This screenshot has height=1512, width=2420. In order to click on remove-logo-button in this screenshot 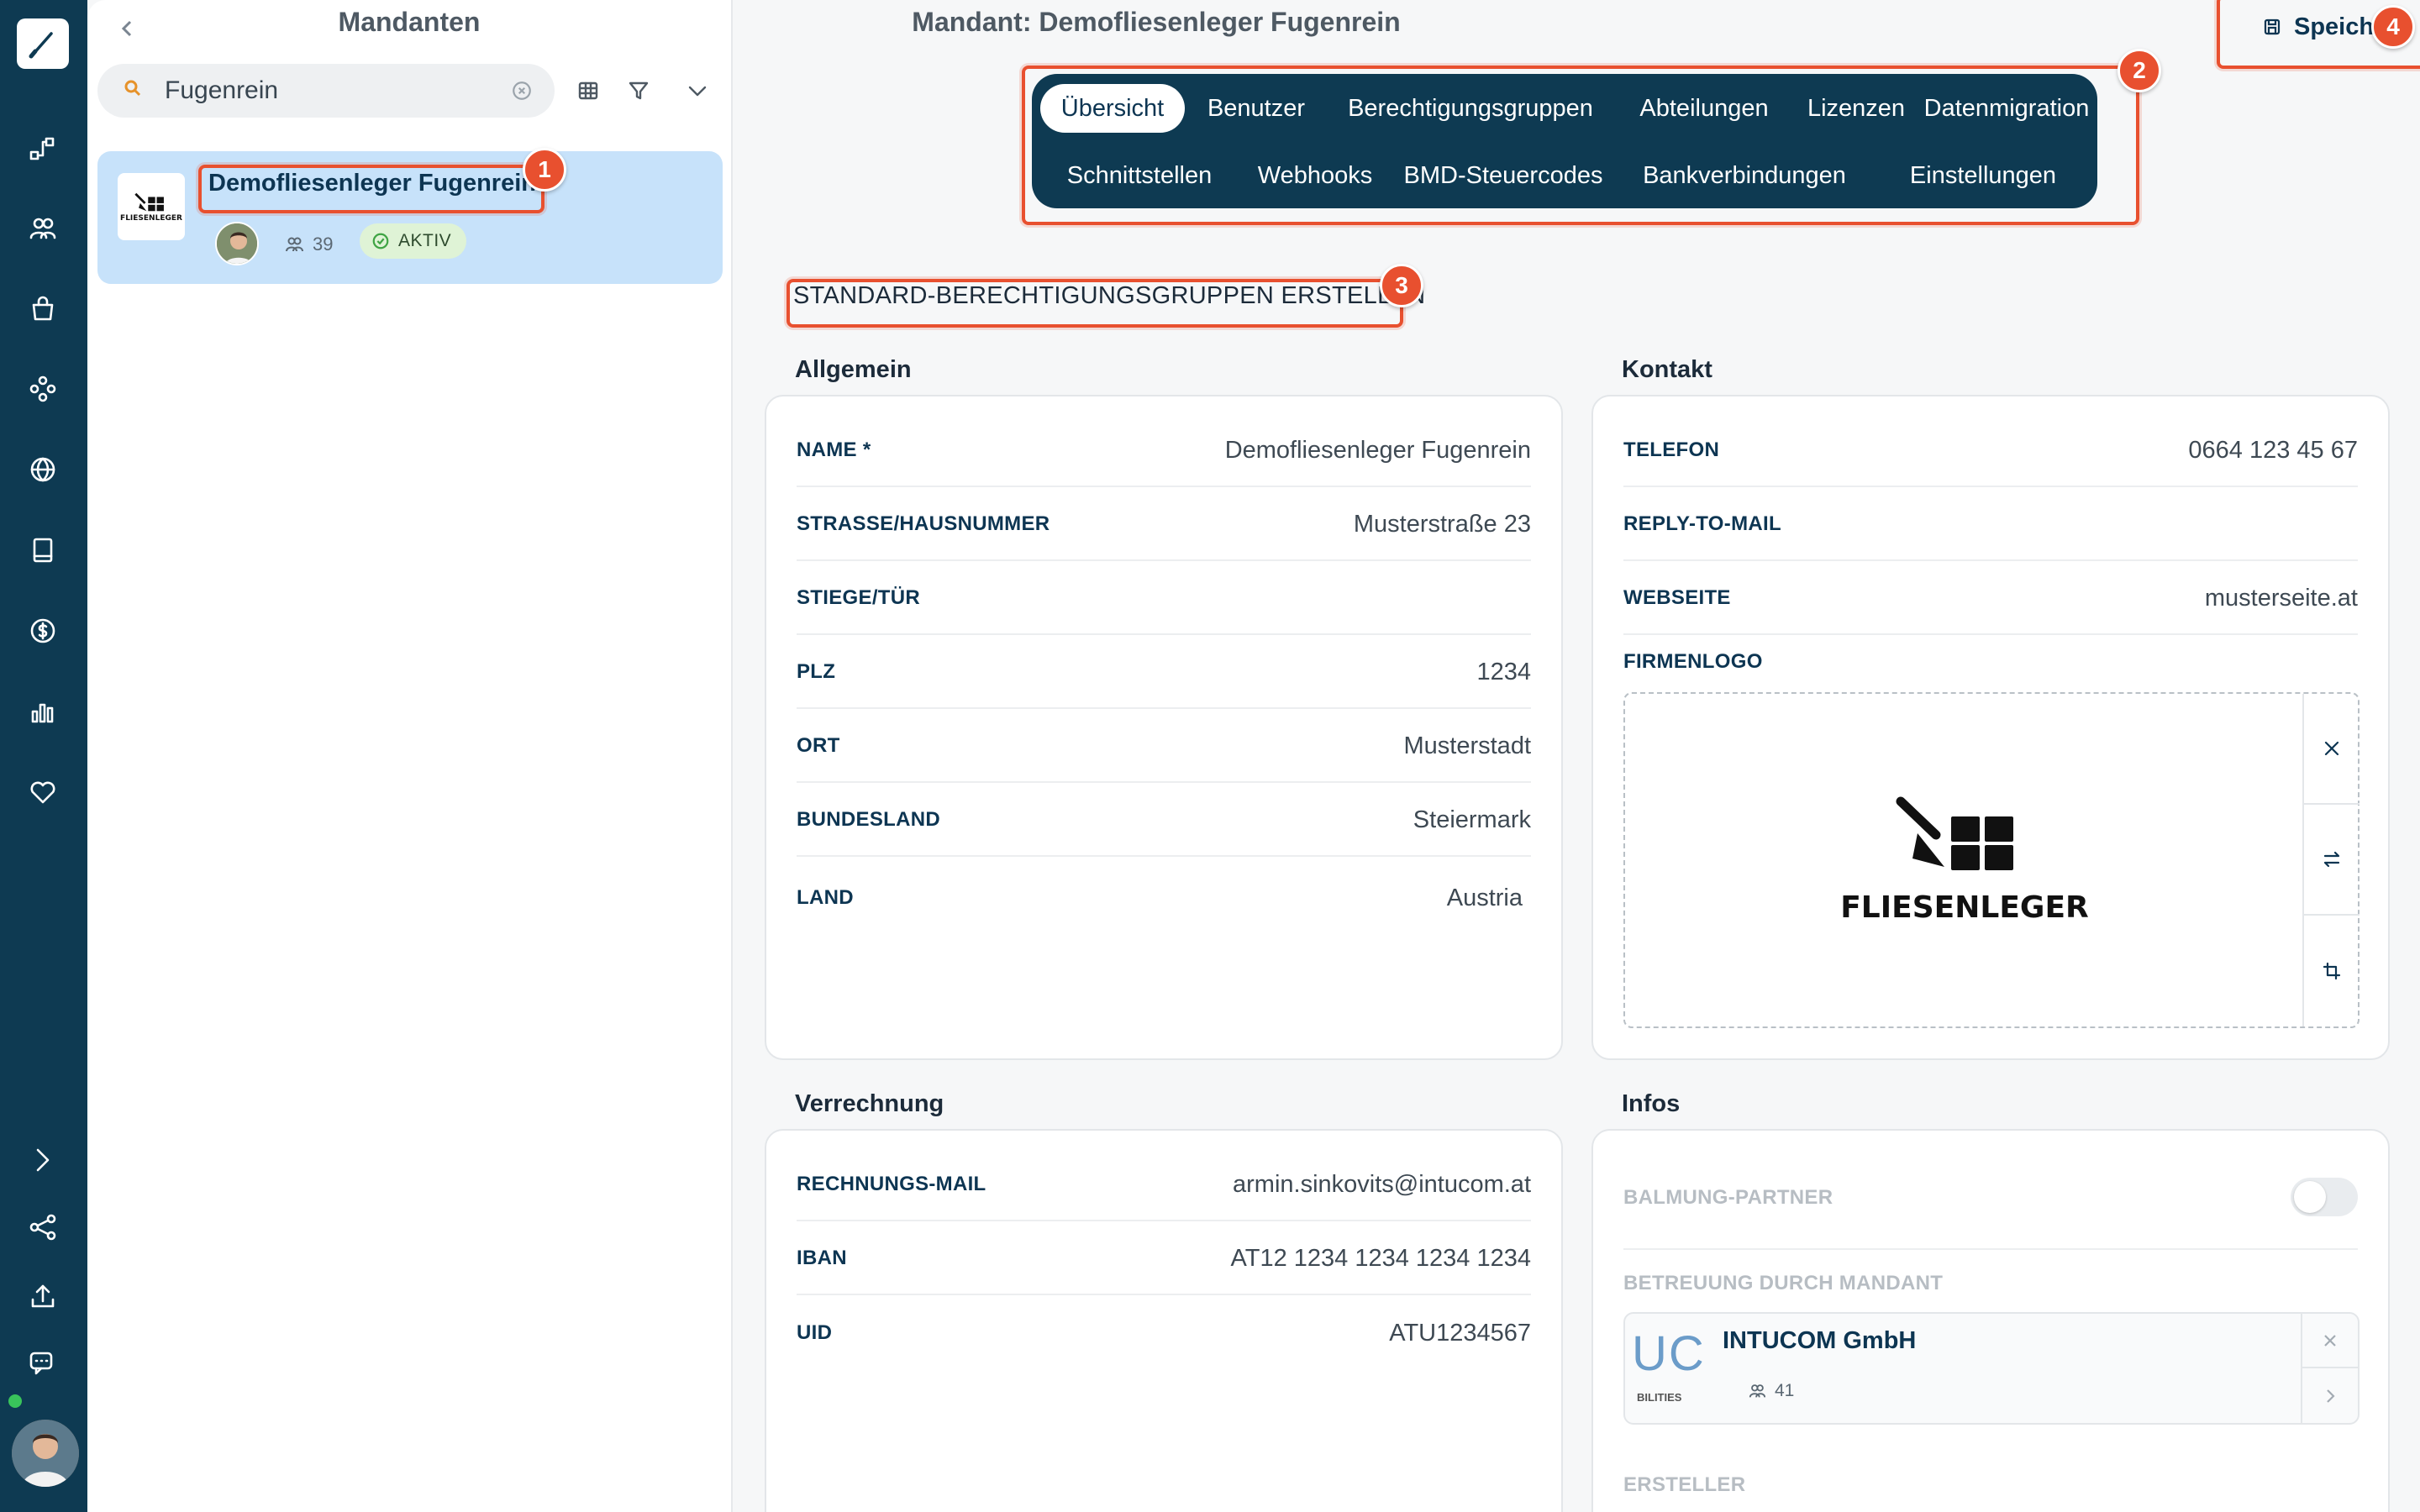, I will do `click(2332, 749)`.